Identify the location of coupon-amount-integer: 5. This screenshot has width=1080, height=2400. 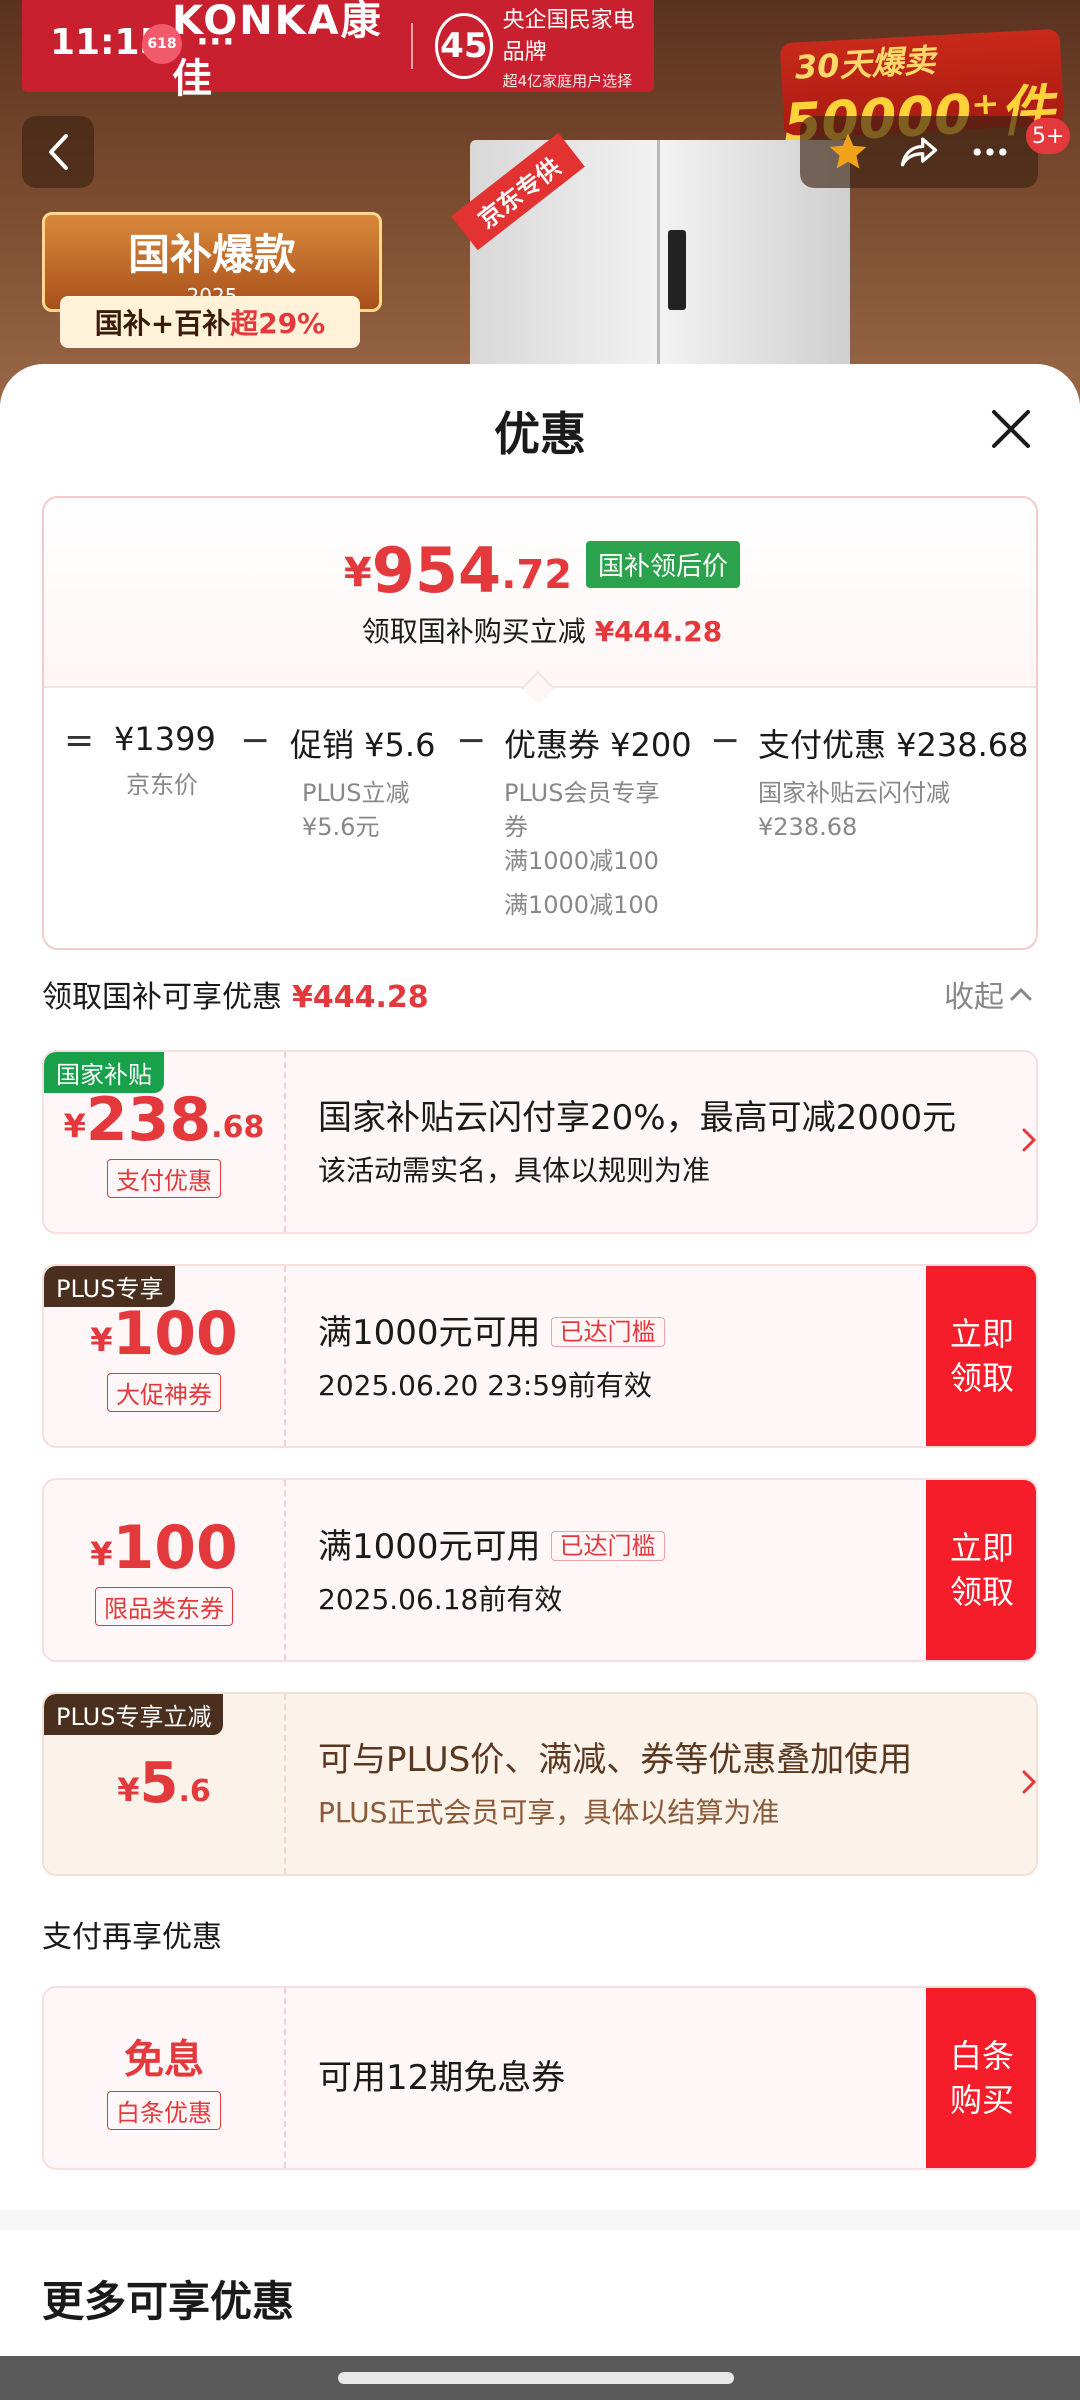
(159, 1783).